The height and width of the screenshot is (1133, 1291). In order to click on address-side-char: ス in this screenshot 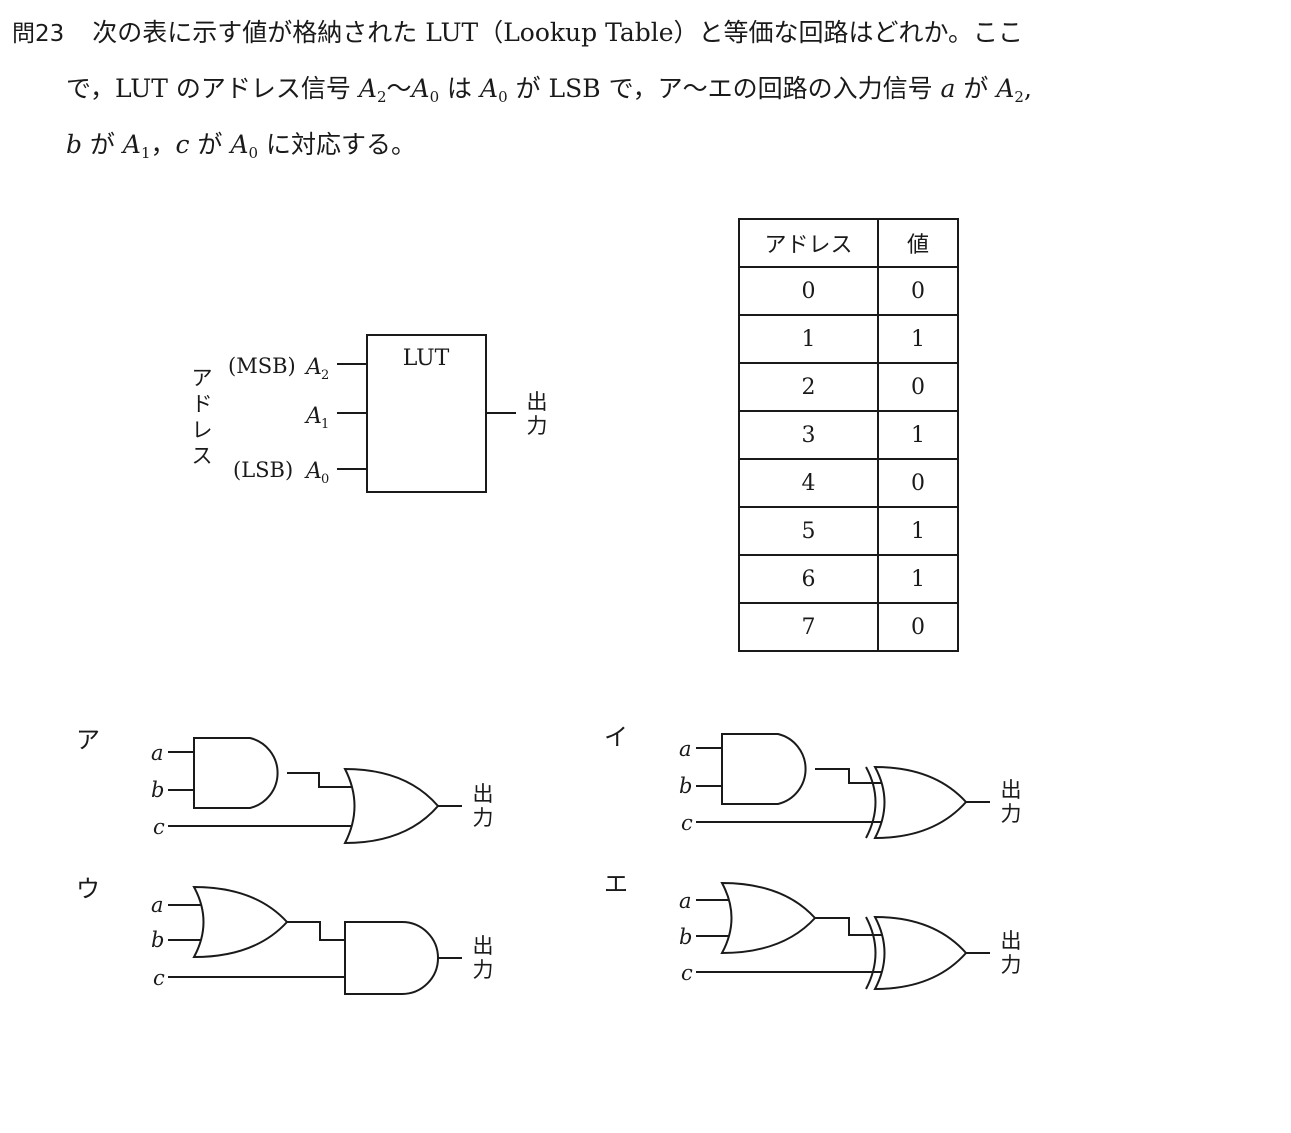, I will do `click(202, 456)`.